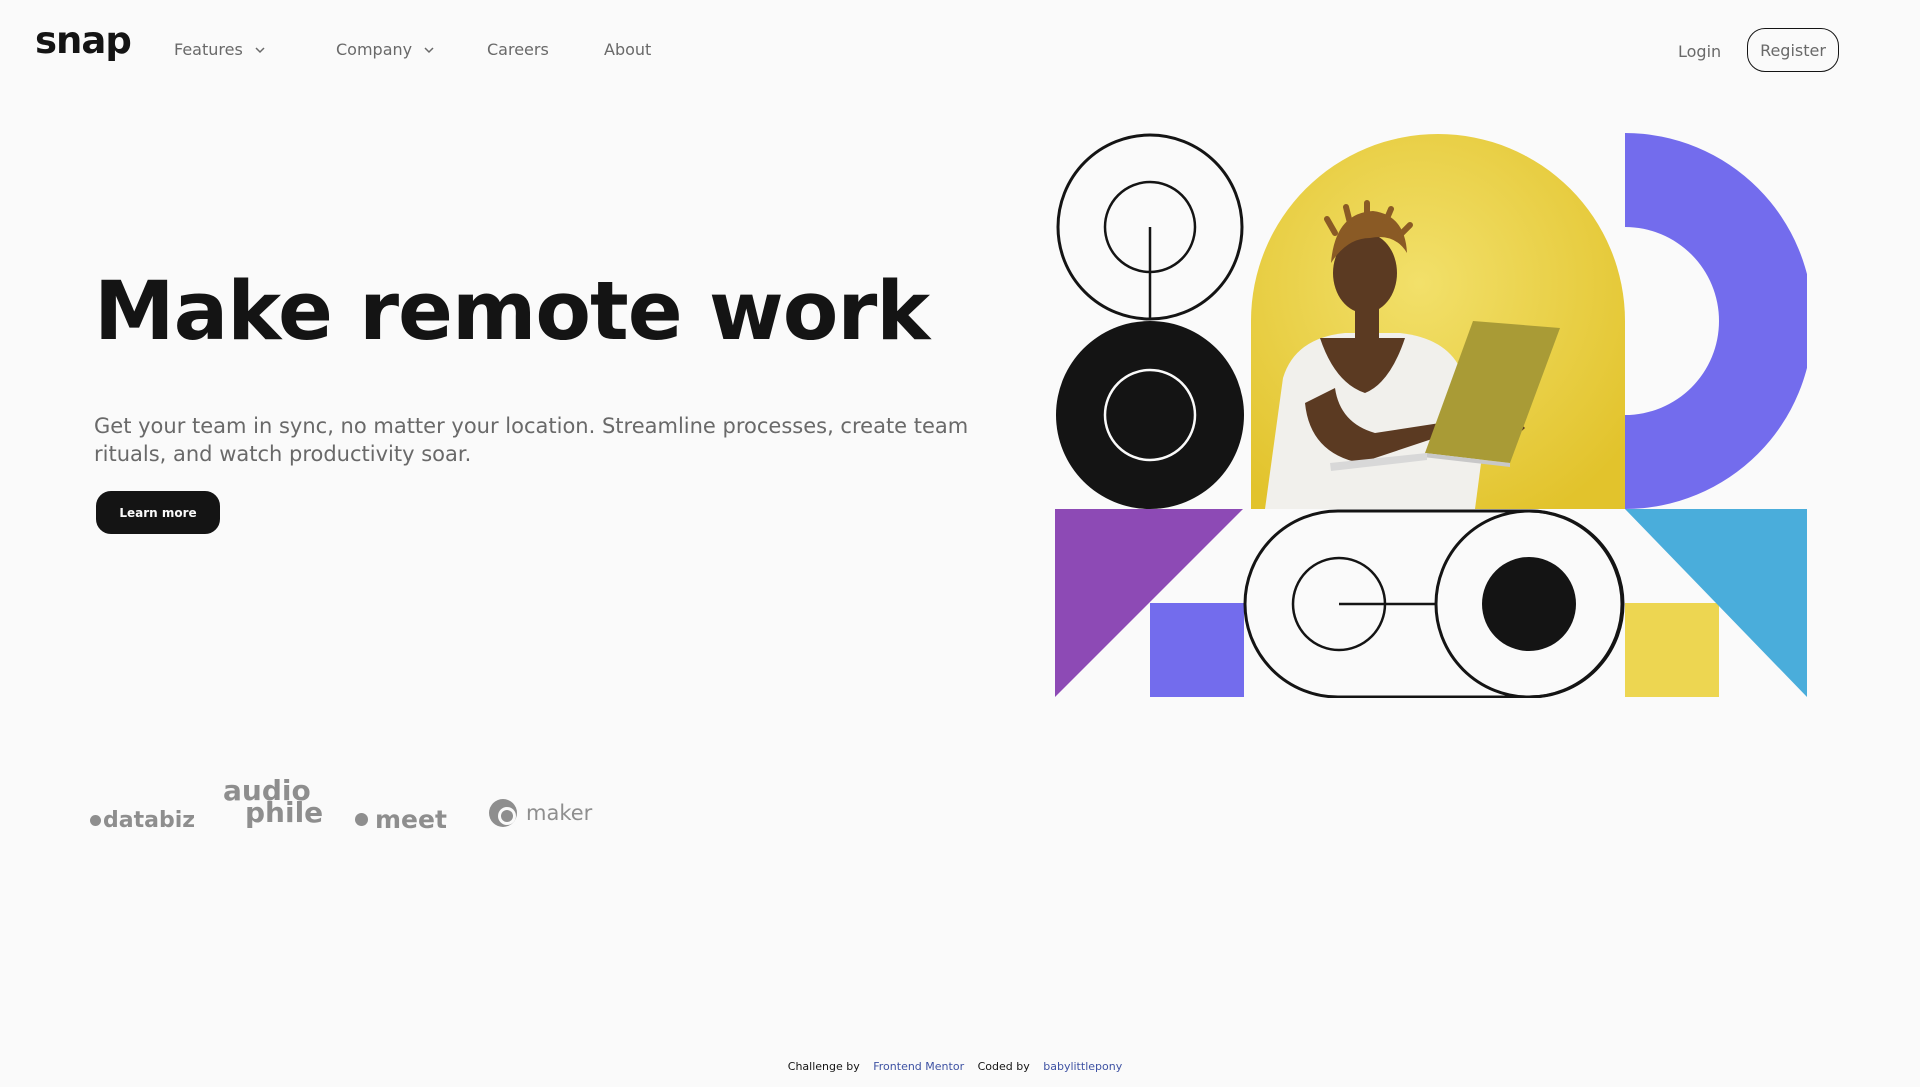  I want to click on hero-title: Make remote work, so click(512, 312).